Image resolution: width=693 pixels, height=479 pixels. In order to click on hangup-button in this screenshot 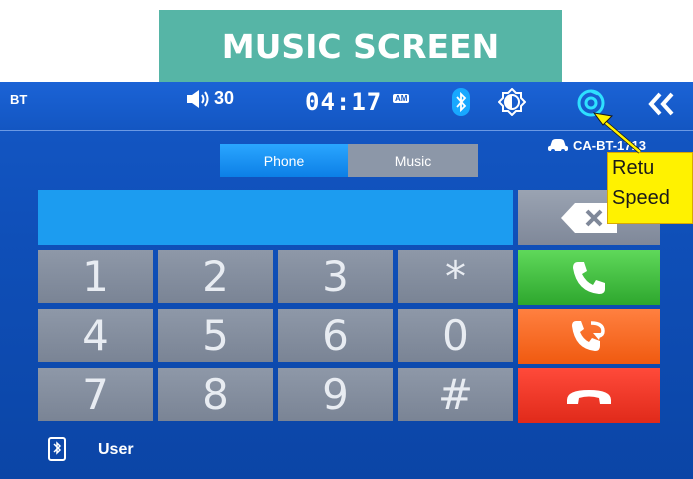, I will do `click(589, 395)`.